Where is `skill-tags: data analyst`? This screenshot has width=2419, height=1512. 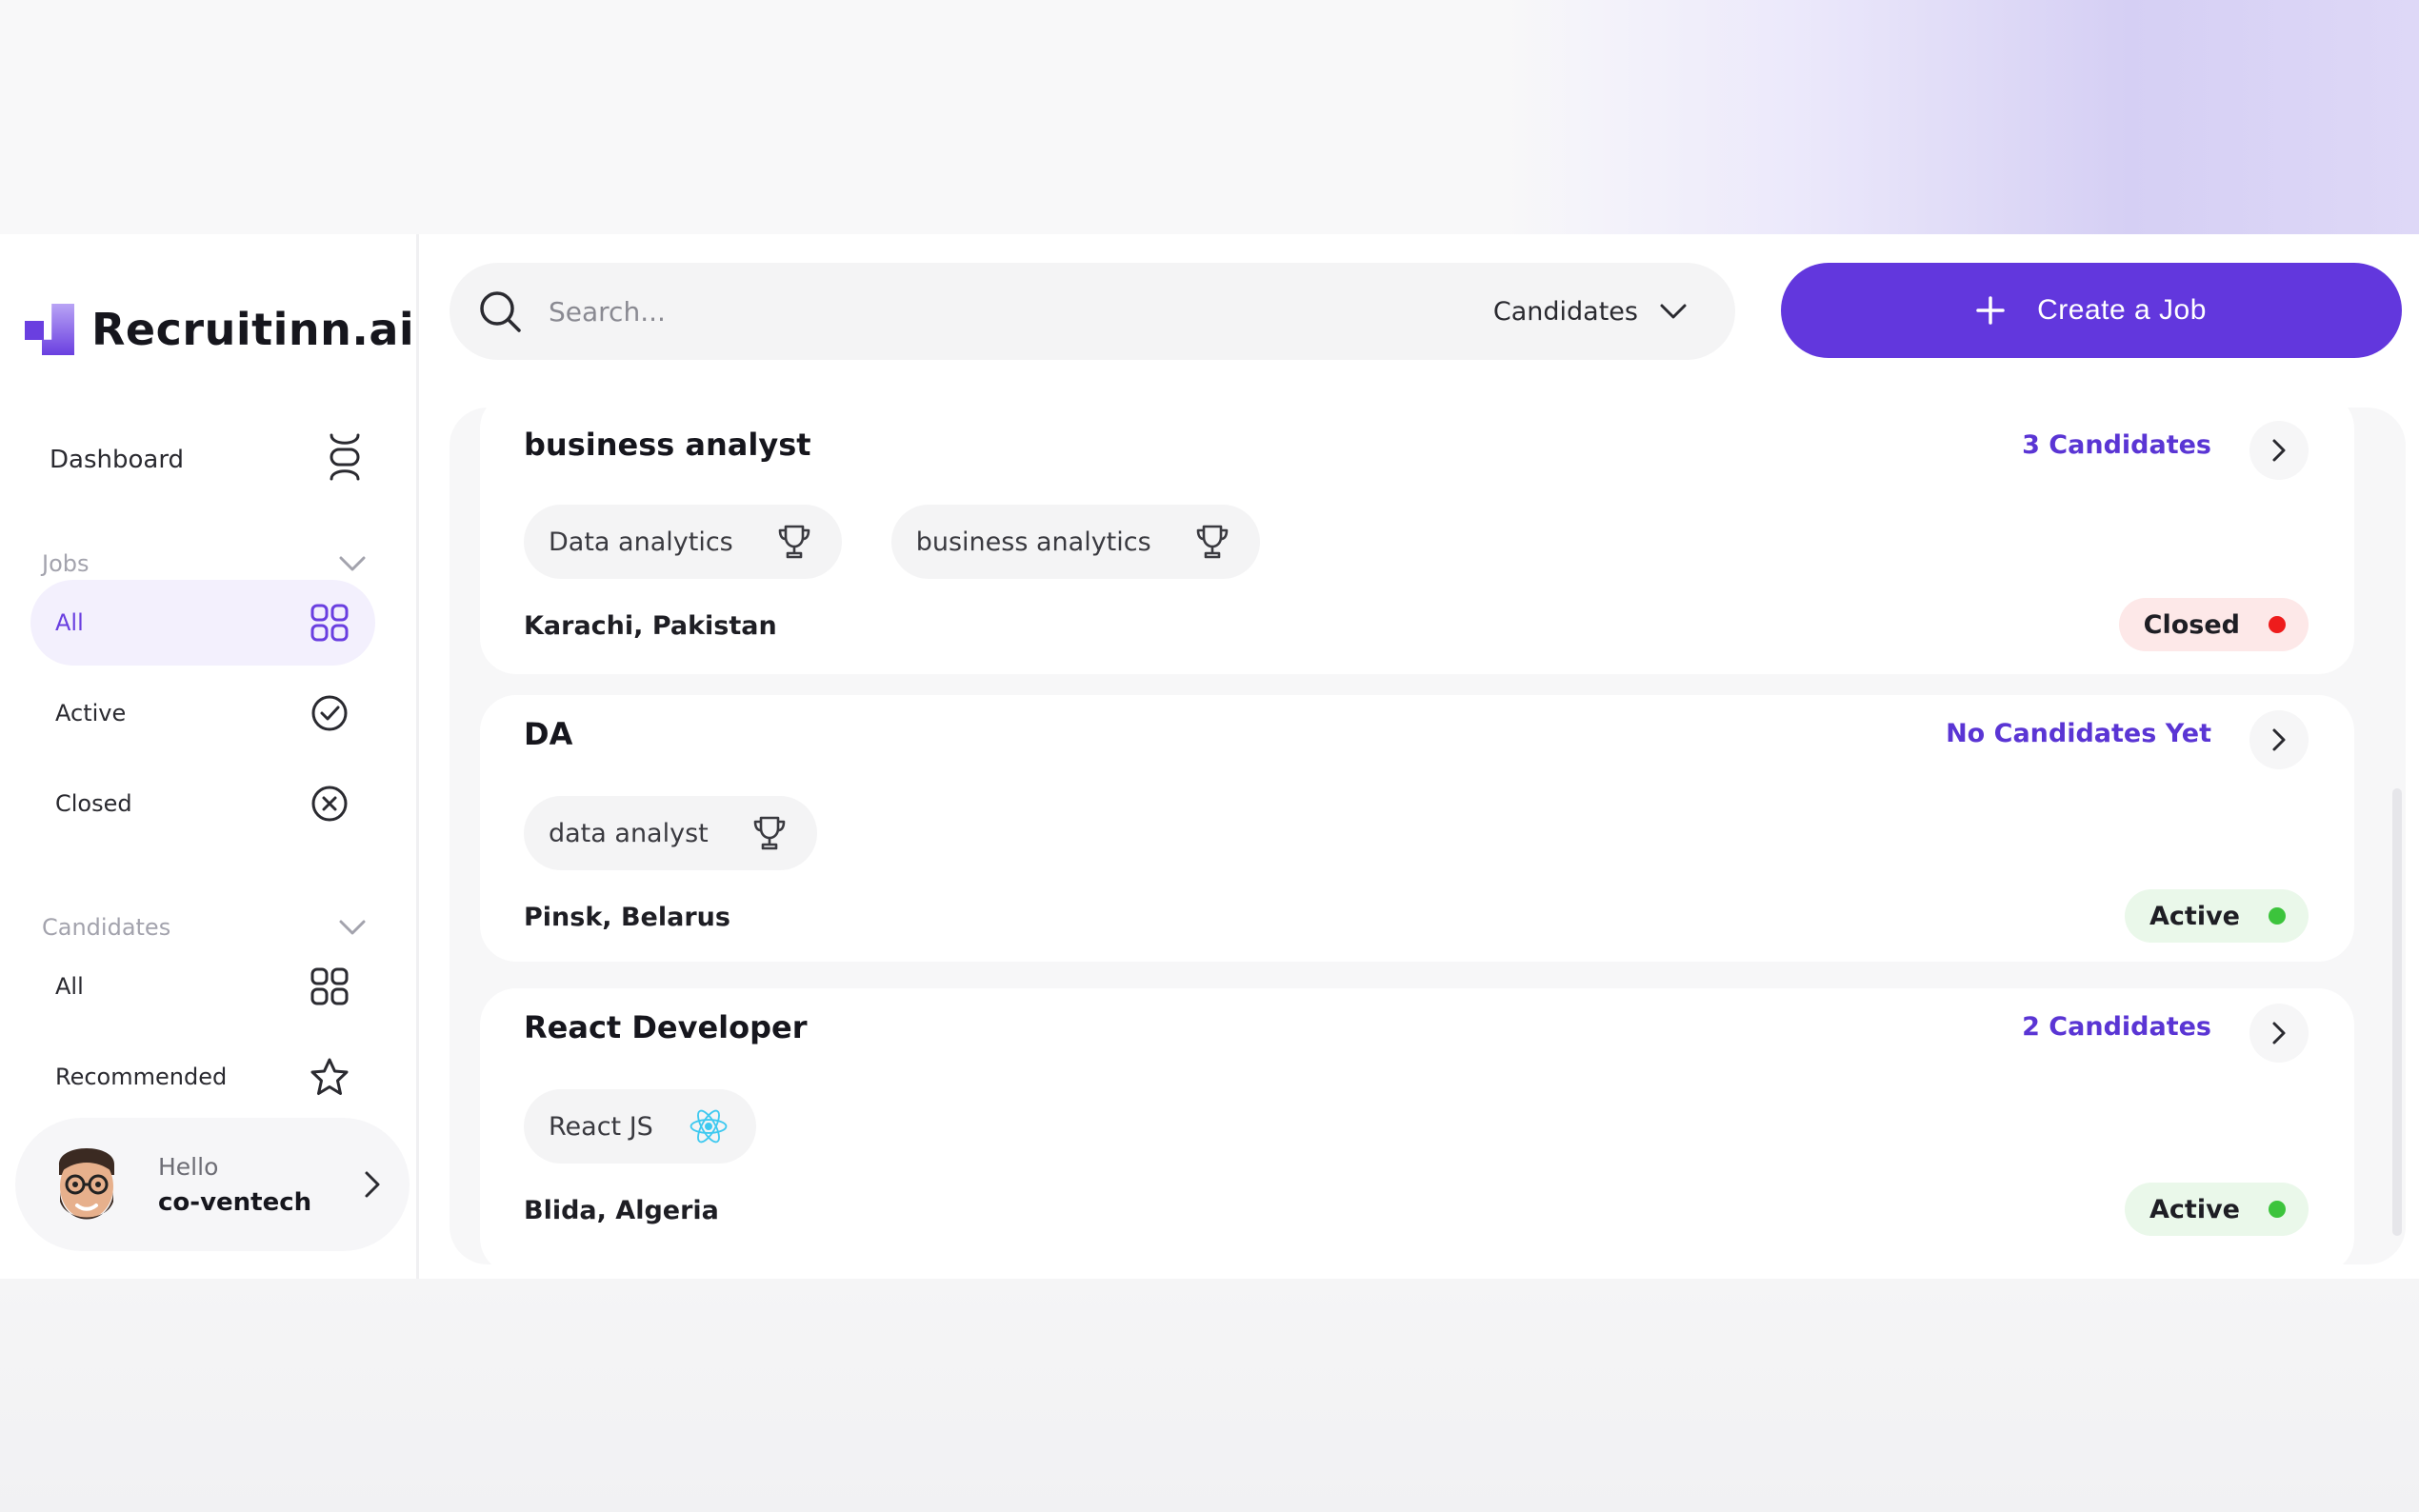 skill-tags: data analyst is located at coordinates (670, 833).